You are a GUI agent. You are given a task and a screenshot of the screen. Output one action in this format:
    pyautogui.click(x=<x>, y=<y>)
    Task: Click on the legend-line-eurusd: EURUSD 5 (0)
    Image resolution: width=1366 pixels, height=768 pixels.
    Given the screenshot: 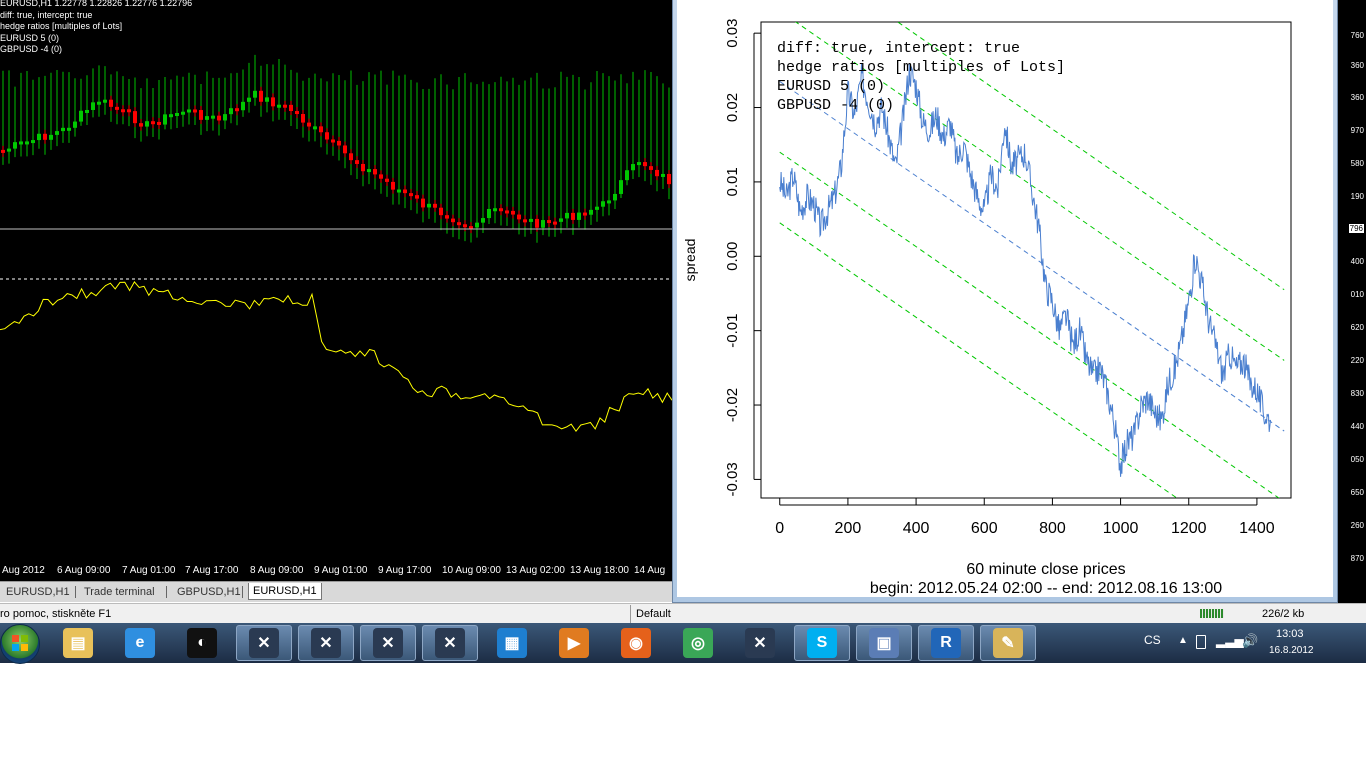 What is the action you would take?
    pyautogui.click(x=30, y=37)
    